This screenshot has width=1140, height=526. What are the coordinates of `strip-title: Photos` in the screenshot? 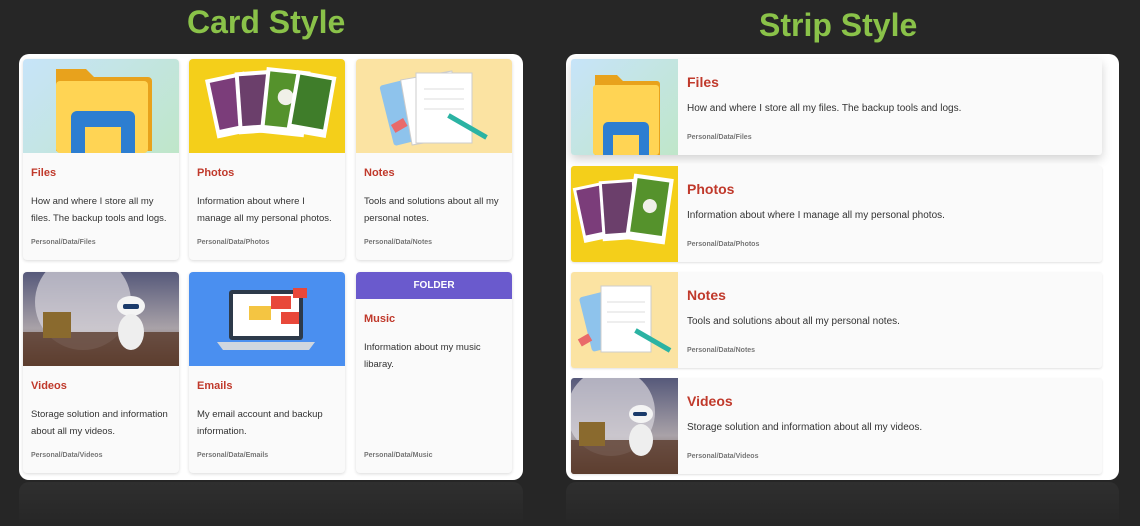 It's located at (711, 189).